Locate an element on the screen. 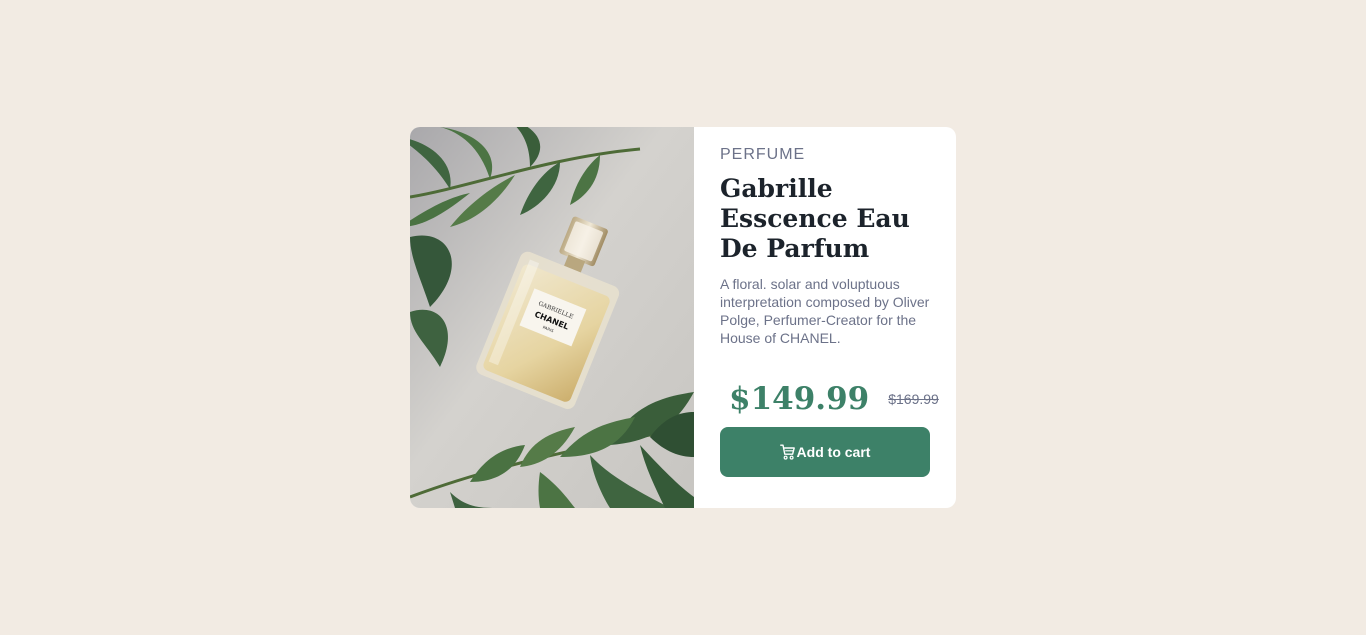  current-price: $149.99 is located at coordinates (799, 399).